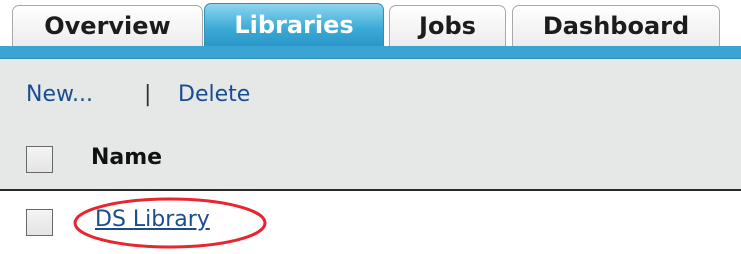 This screenshot has height=254, width=741. I want to click on tab-dashboard: Dashboard, so click(616, 25).